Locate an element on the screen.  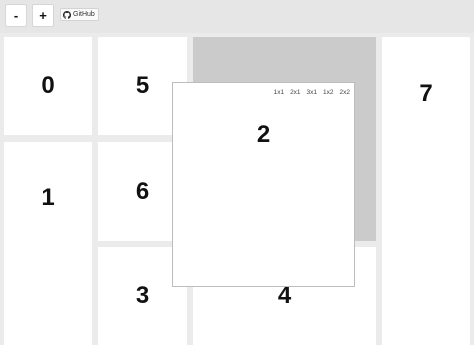
zoom-in-button: + is located at coordinates (43, 15).